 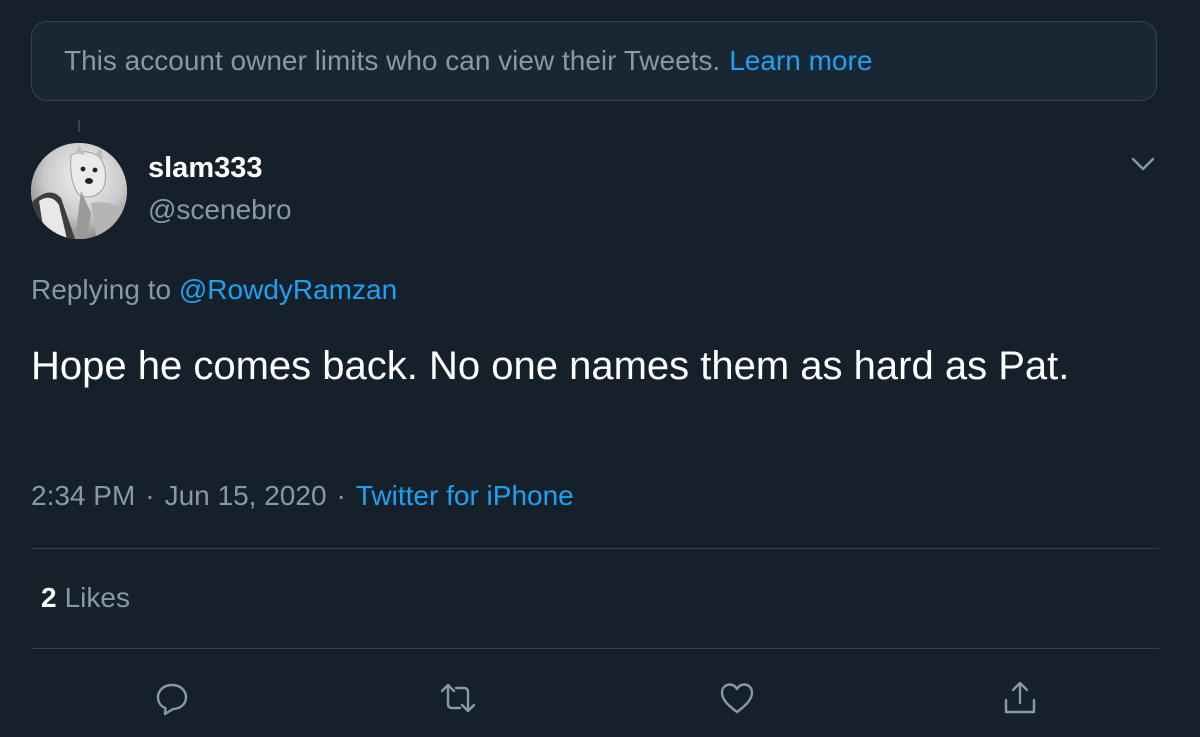 I want to click on tweet-meta: 2:34 PM · Jun 15, 2020 · Twitter for iPhone, so click(x=302, y=496).